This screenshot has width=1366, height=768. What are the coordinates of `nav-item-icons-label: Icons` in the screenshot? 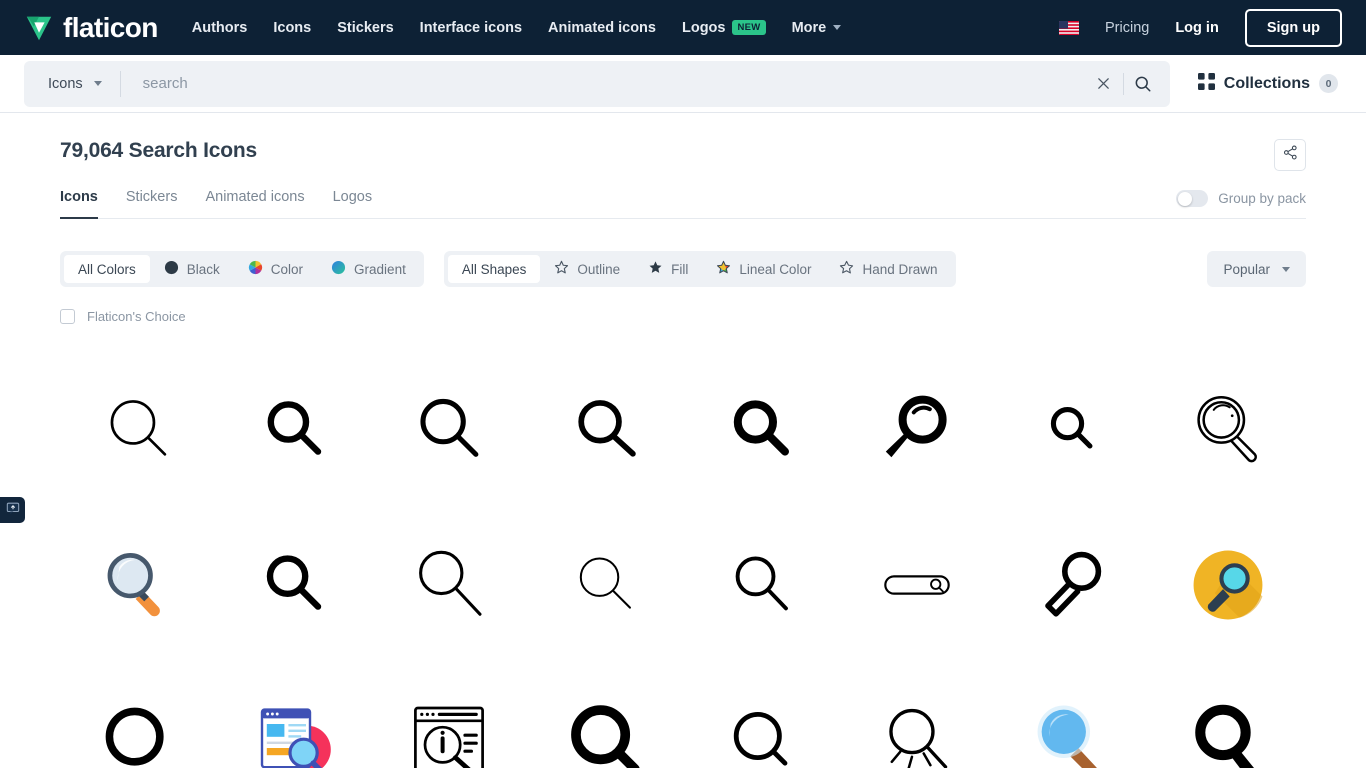 It's located at (292, 27).